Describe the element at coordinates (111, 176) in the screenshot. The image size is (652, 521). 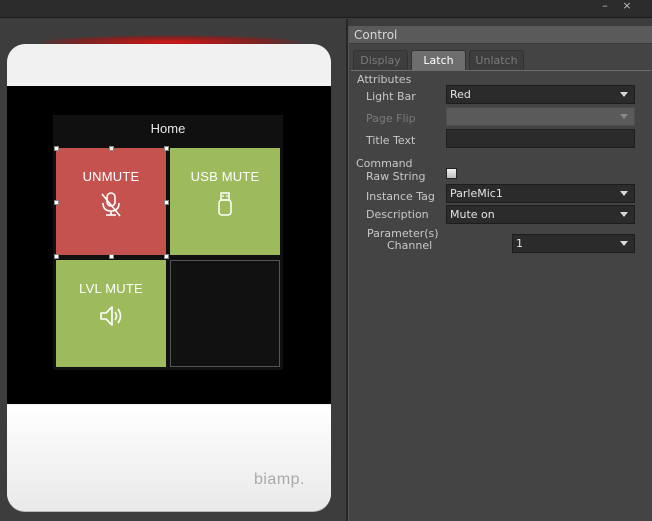
I see `tile-label: UNMUTE` at that location.